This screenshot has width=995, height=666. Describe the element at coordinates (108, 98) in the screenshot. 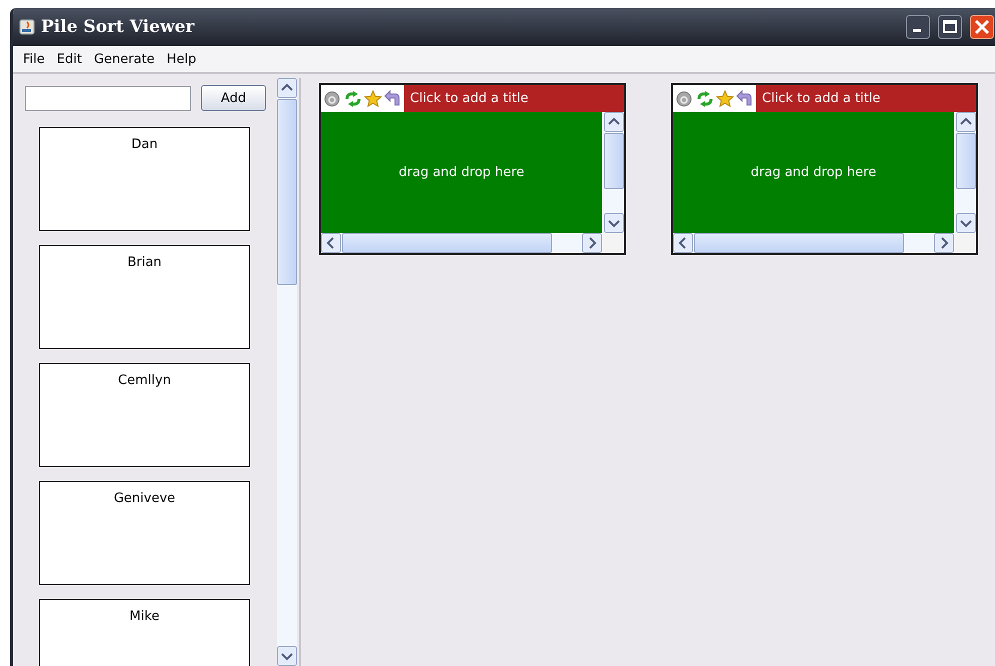

I see `text-input-field` at that location.